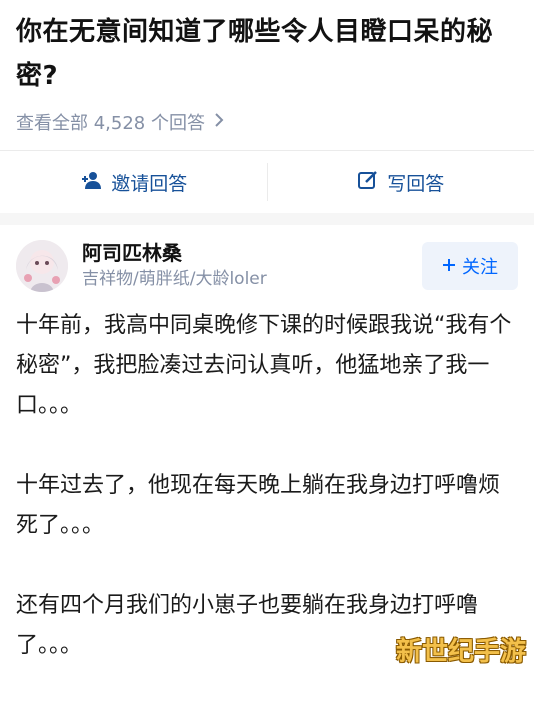 The width and height of the screenshot is (534, 706). I want to click on write-answer-button: 写回答, so click(401, 182).